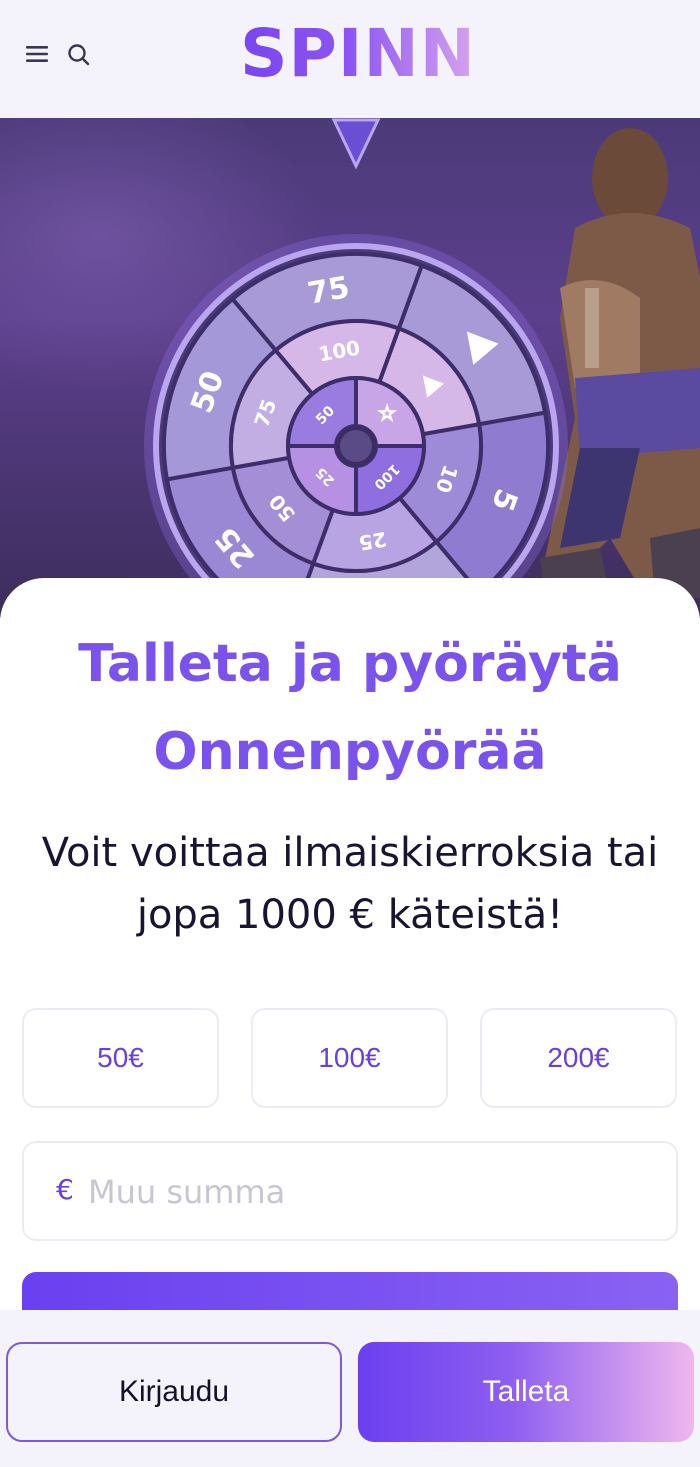  I want to click on triangle-pointer-icon, so click(356, 144).